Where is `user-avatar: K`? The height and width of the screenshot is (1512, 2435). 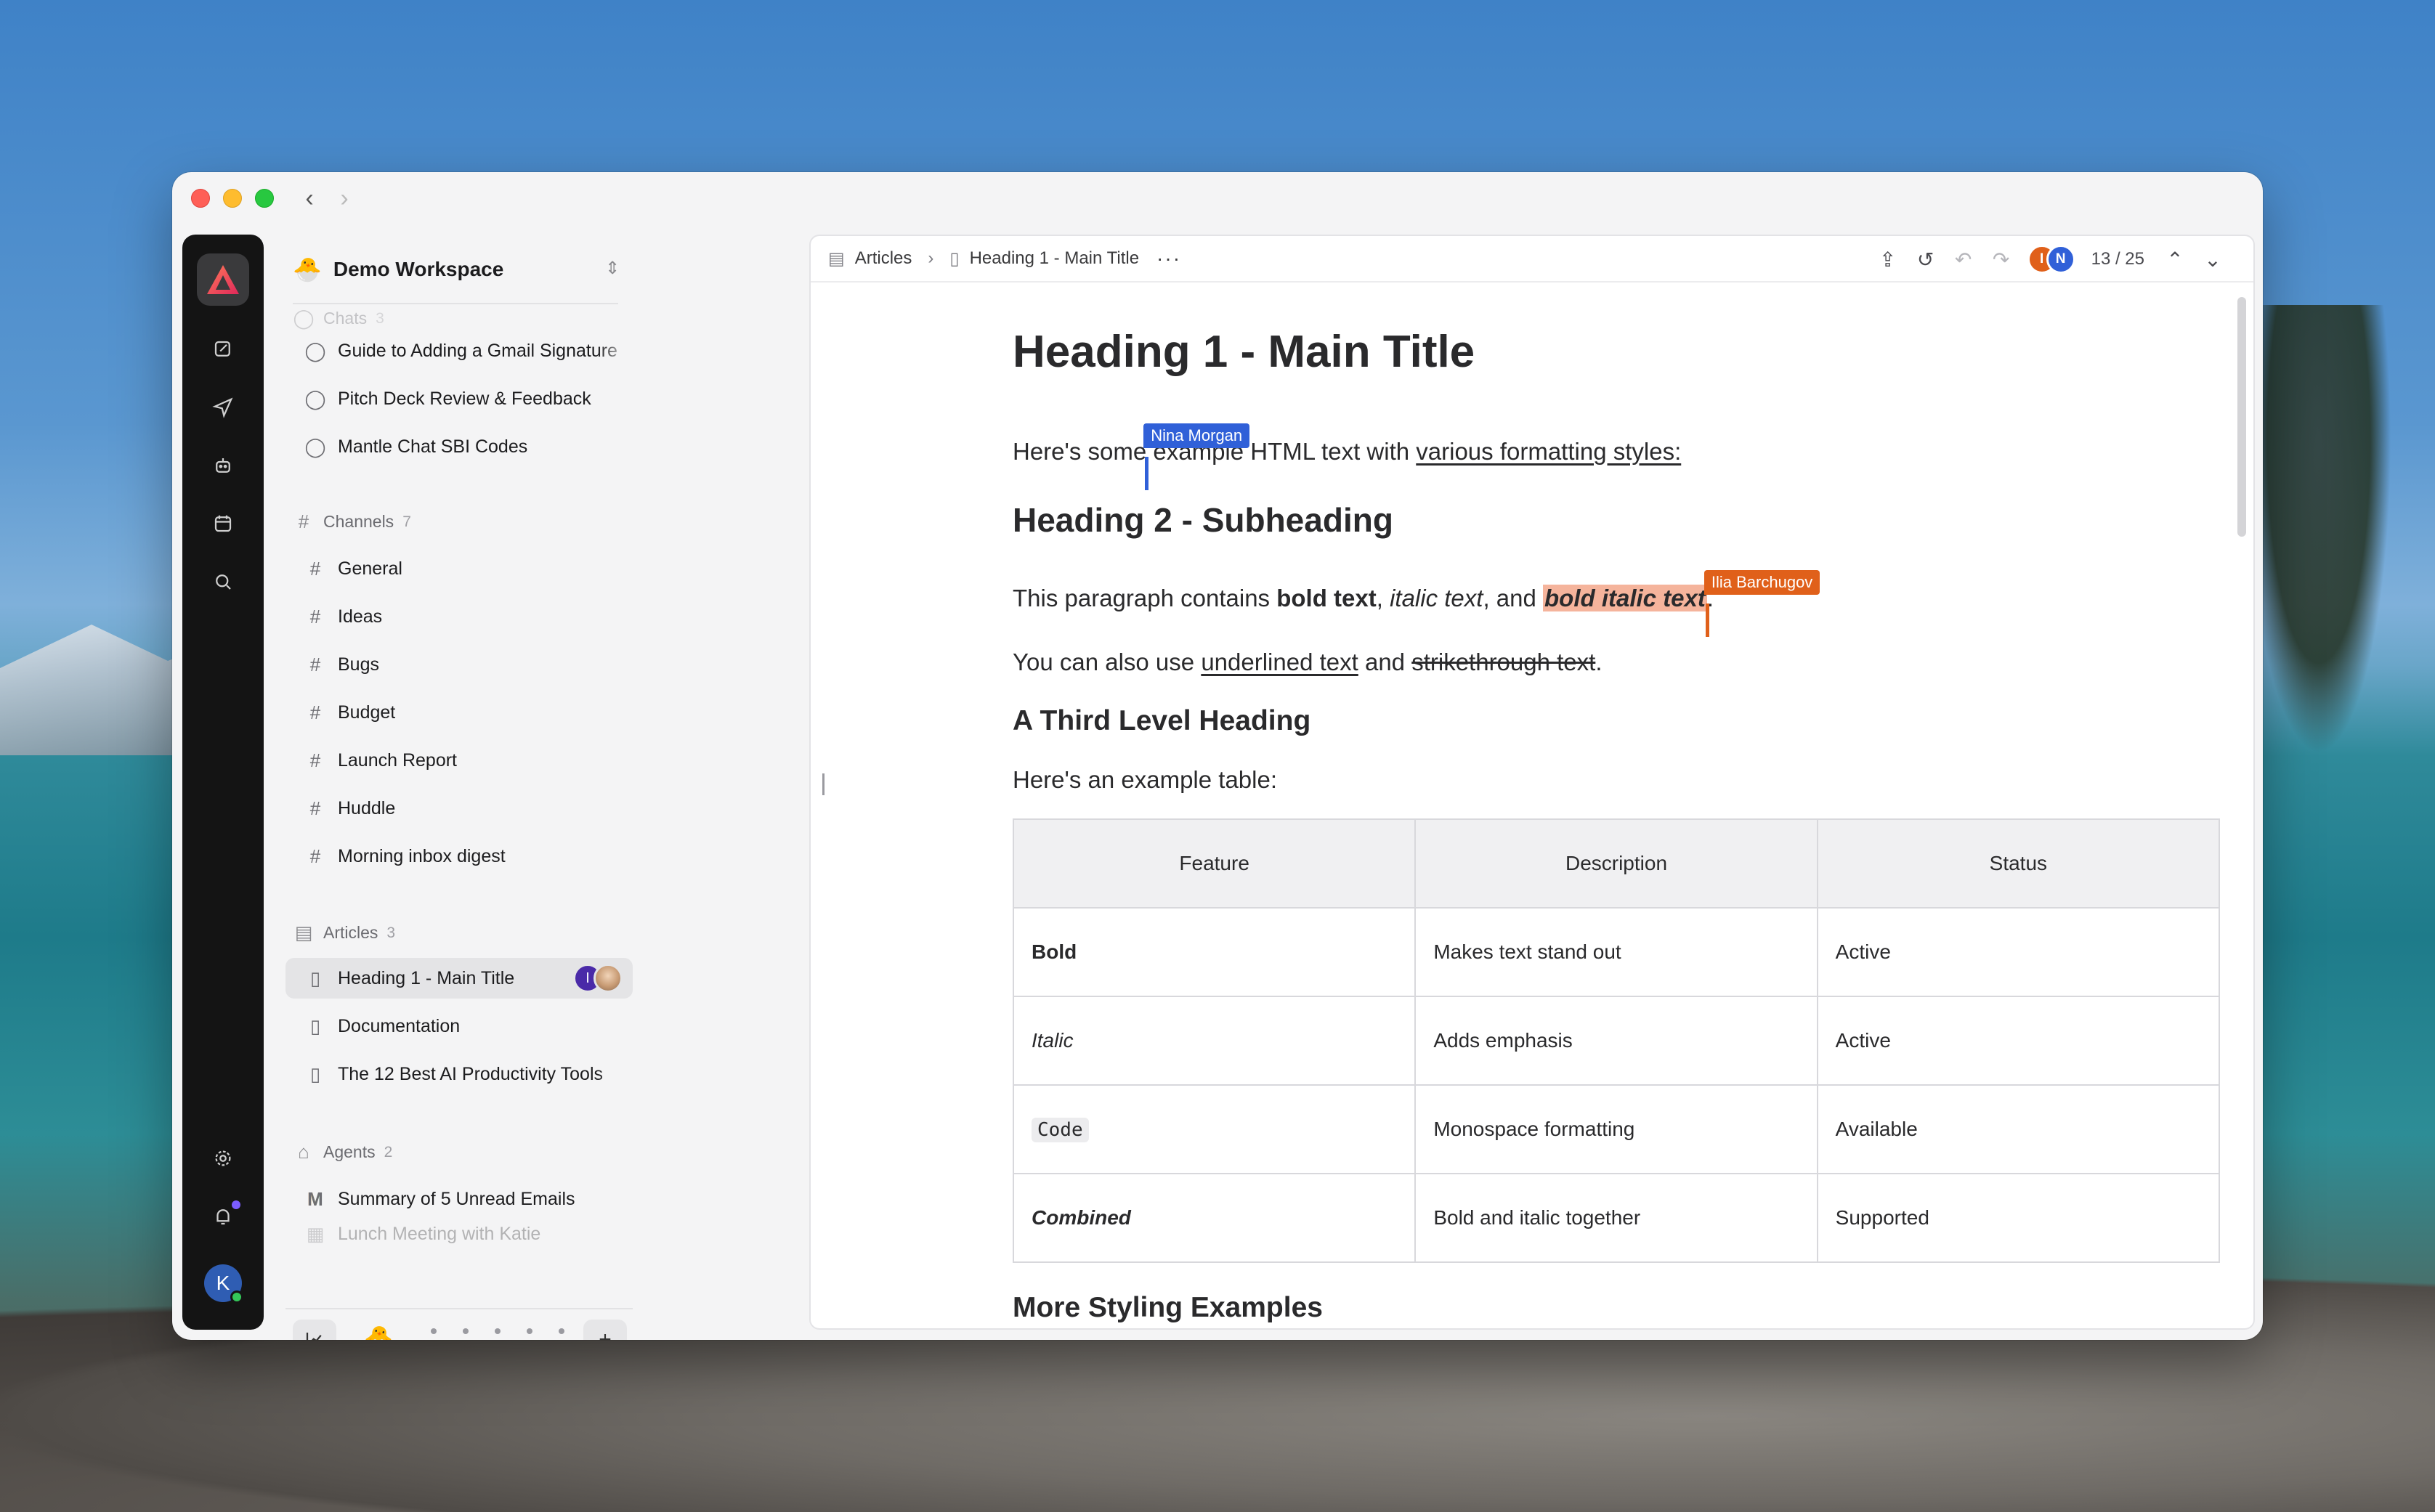
user-avatar: K is located at coordinates (224, 1284).